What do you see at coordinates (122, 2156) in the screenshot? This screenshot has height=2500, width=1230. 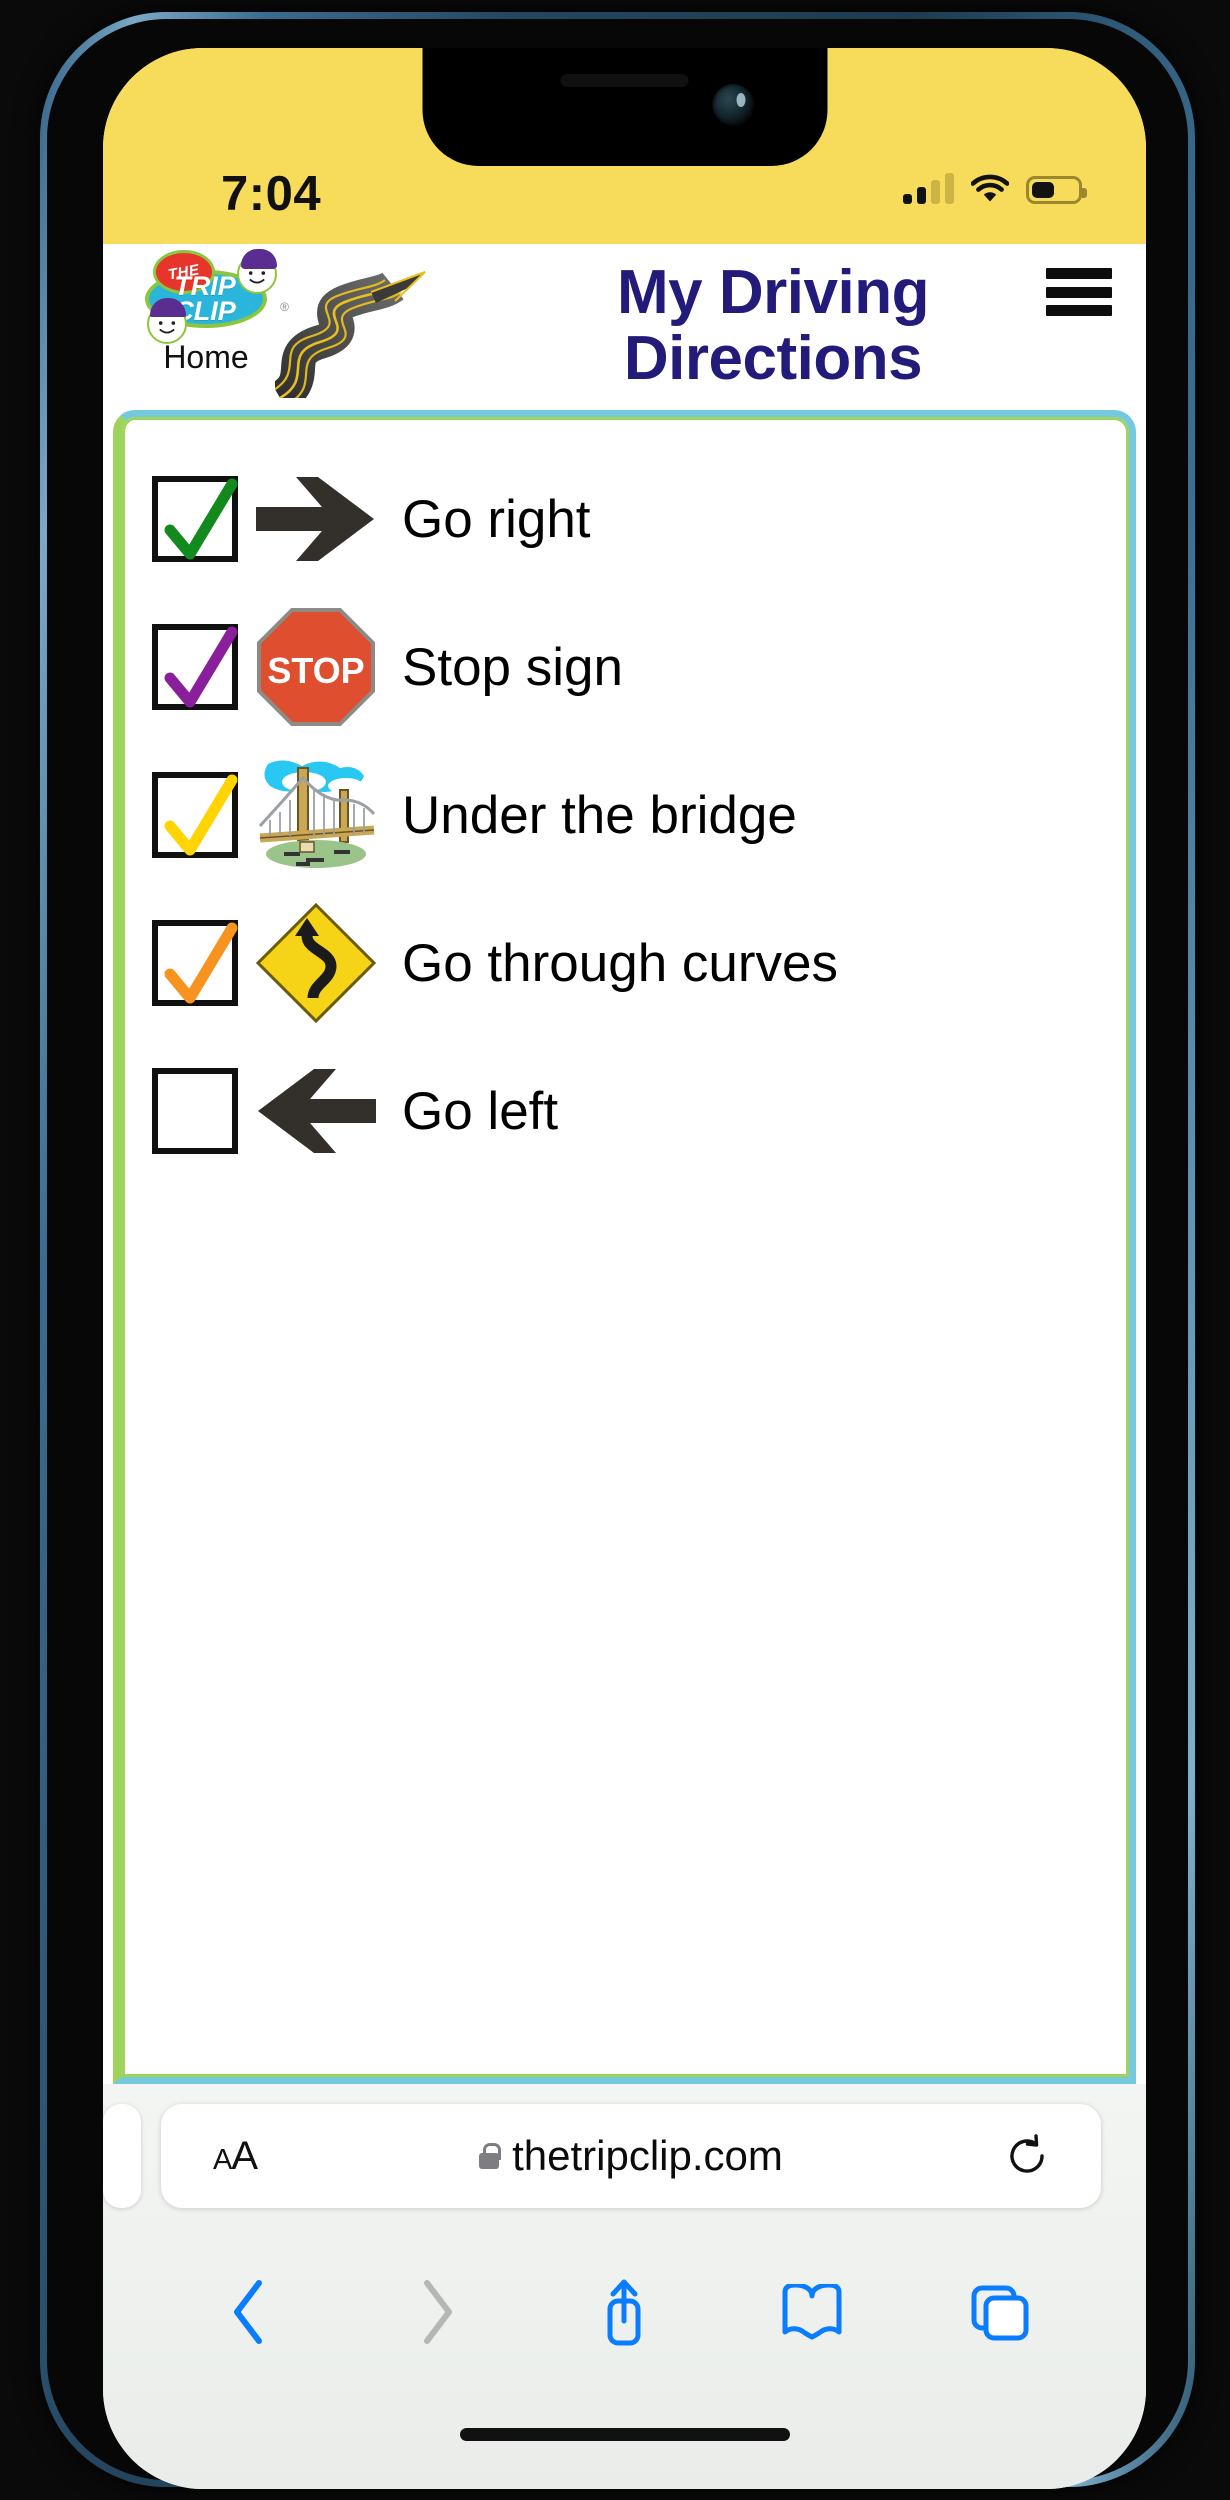 I see `previous-tab-peek` at bounding box center [122, 2156].